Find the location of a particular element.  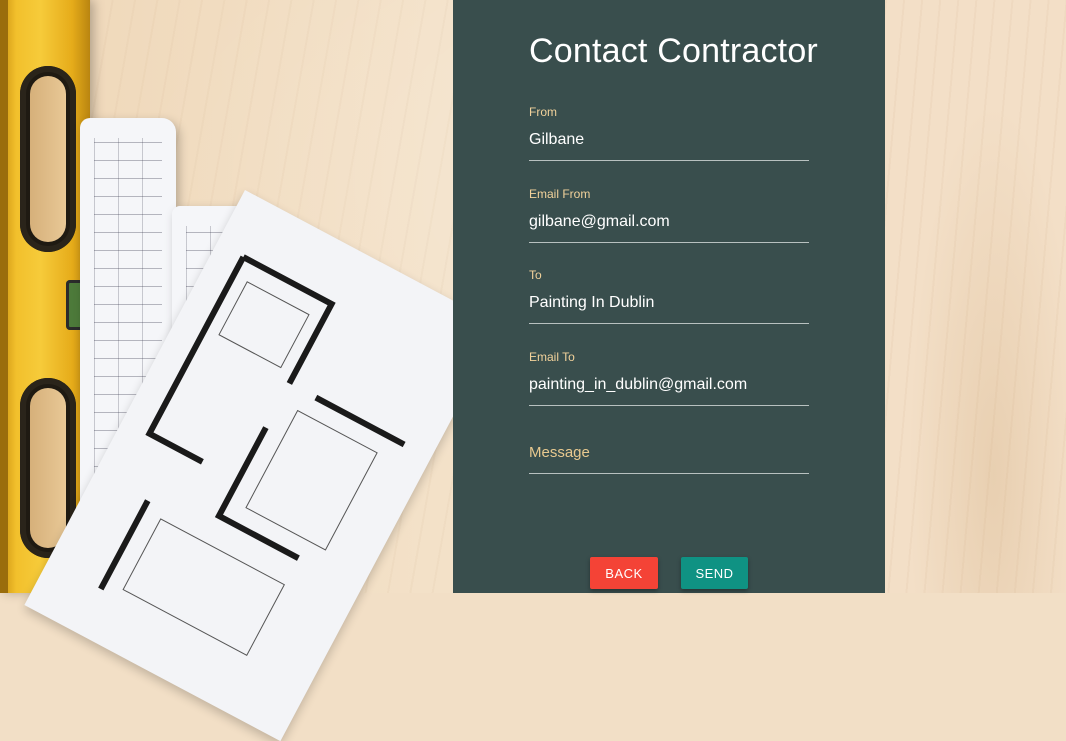

from-label: From is located at coordinates (543, 112).